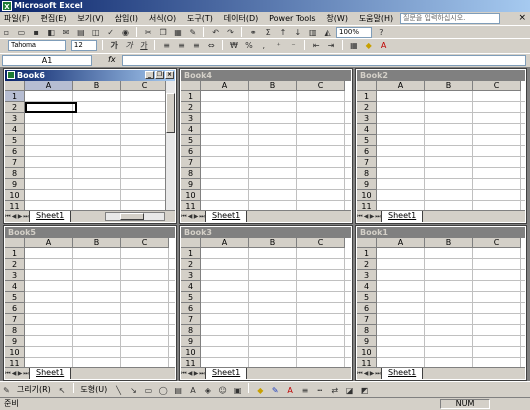 The image size is (530, 410). I want to click on italic-icon: 가, so click(129, 45).